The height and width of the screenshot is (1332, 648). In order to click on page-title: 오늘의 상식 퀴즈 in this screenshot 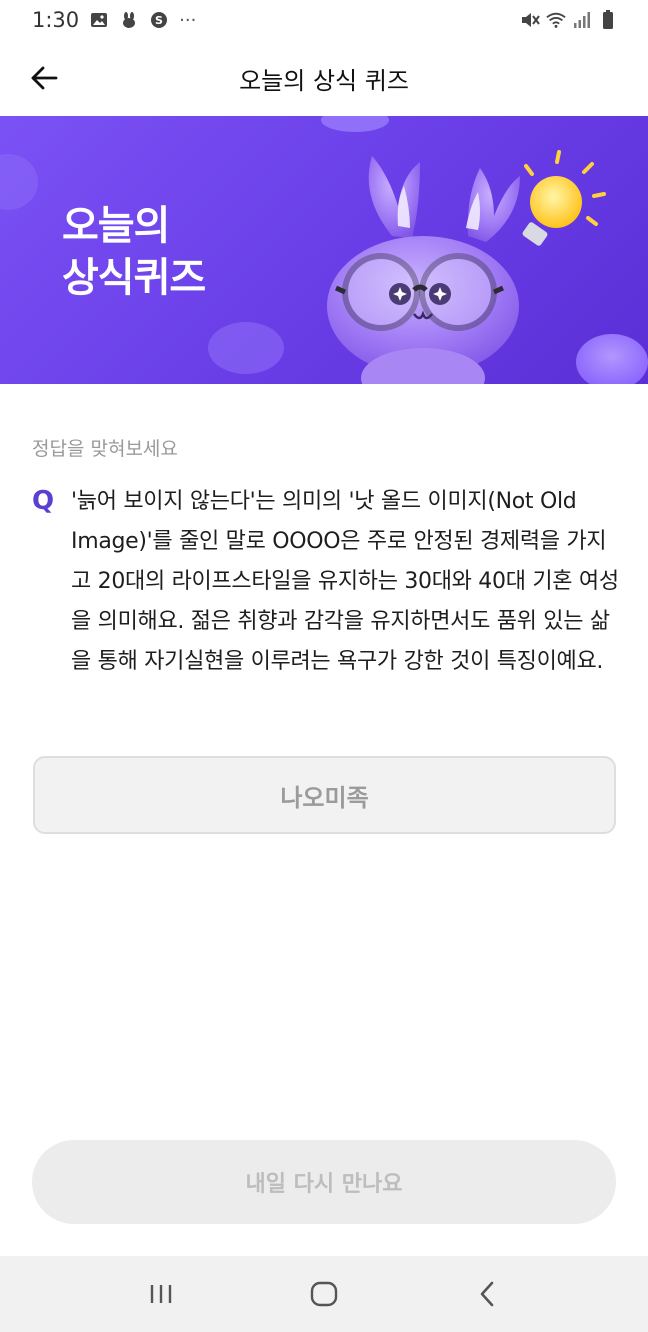, I will do `click(324, 80)`.